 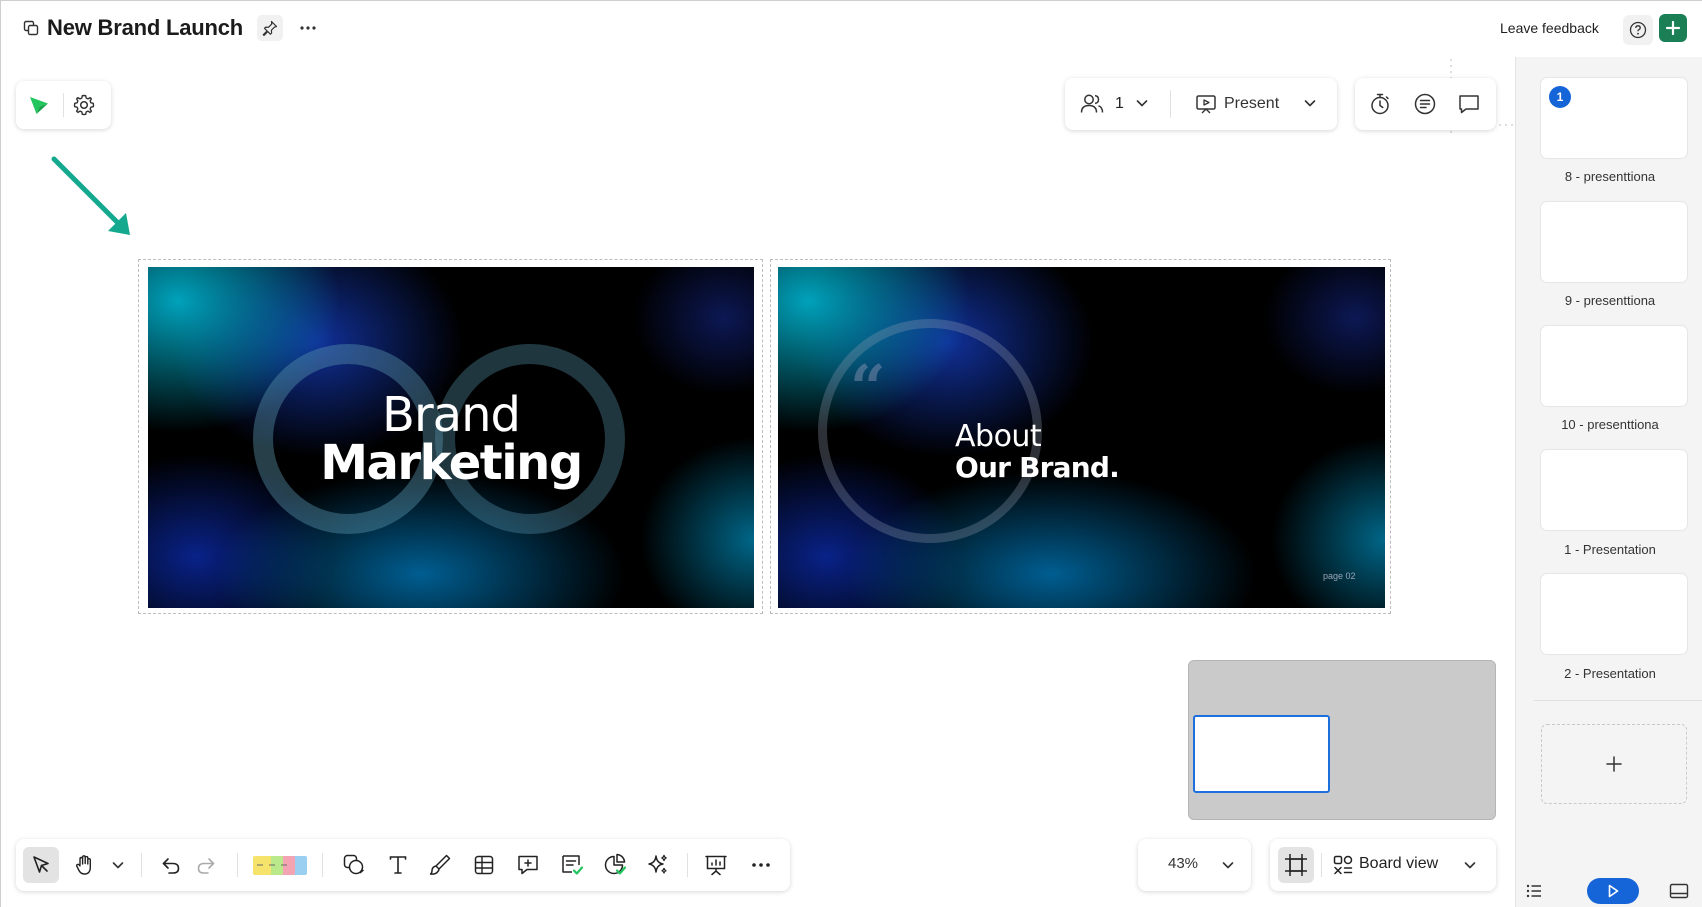 I want to click on bottom-toolbar, so click(x=403, y=865).